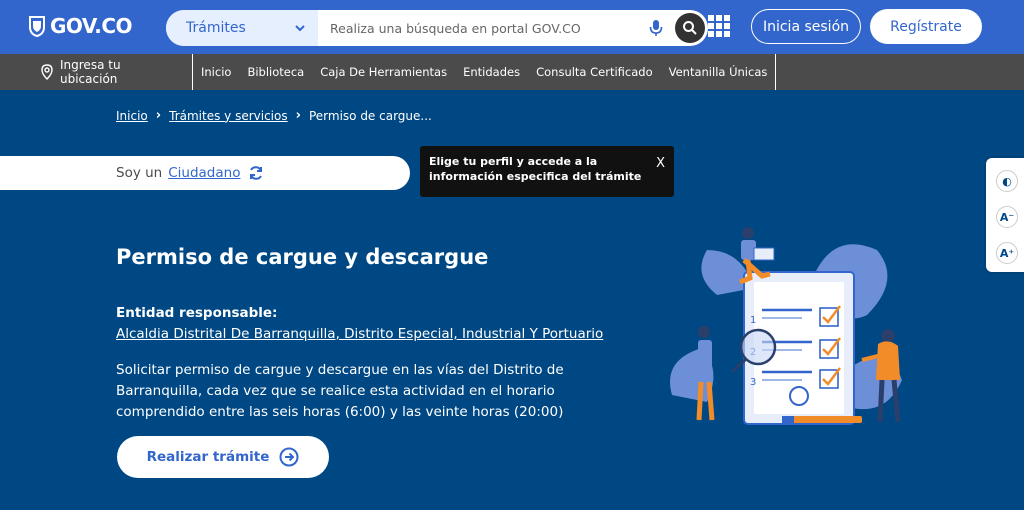 The height and width of the screenshot is (510, 1024). What do you see at coordinates (197, 313) in the screenshot?
I see `entity-label: Entidad responsable:` at bounding box center [197, 313].